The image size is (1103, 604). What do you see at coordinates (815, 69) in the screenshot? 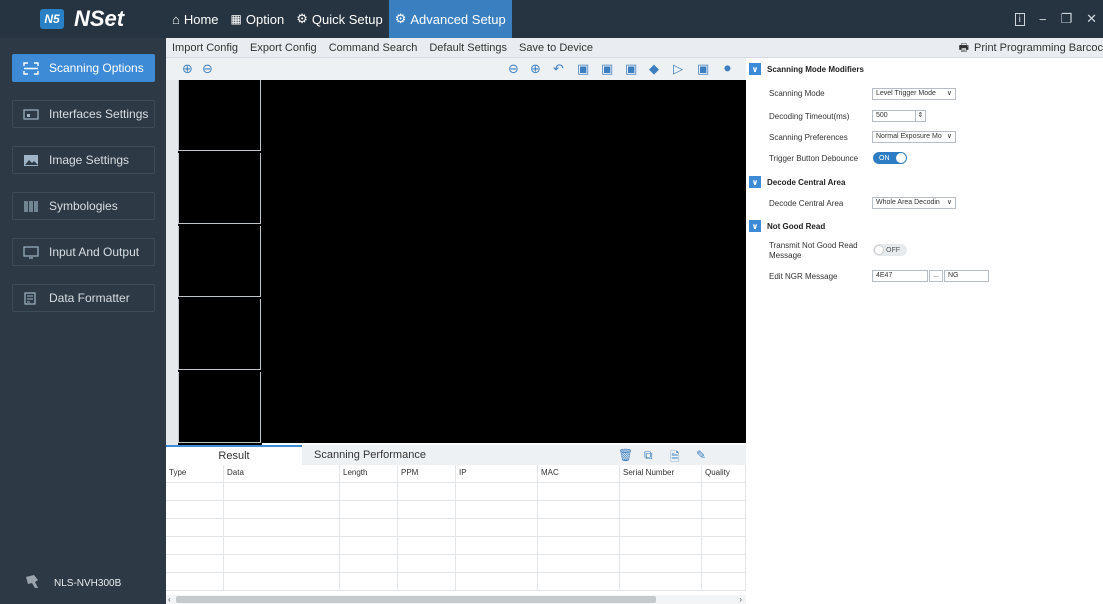
I see `section-title: Scanning Mode Modifiers` at bounding box center [815, 69].